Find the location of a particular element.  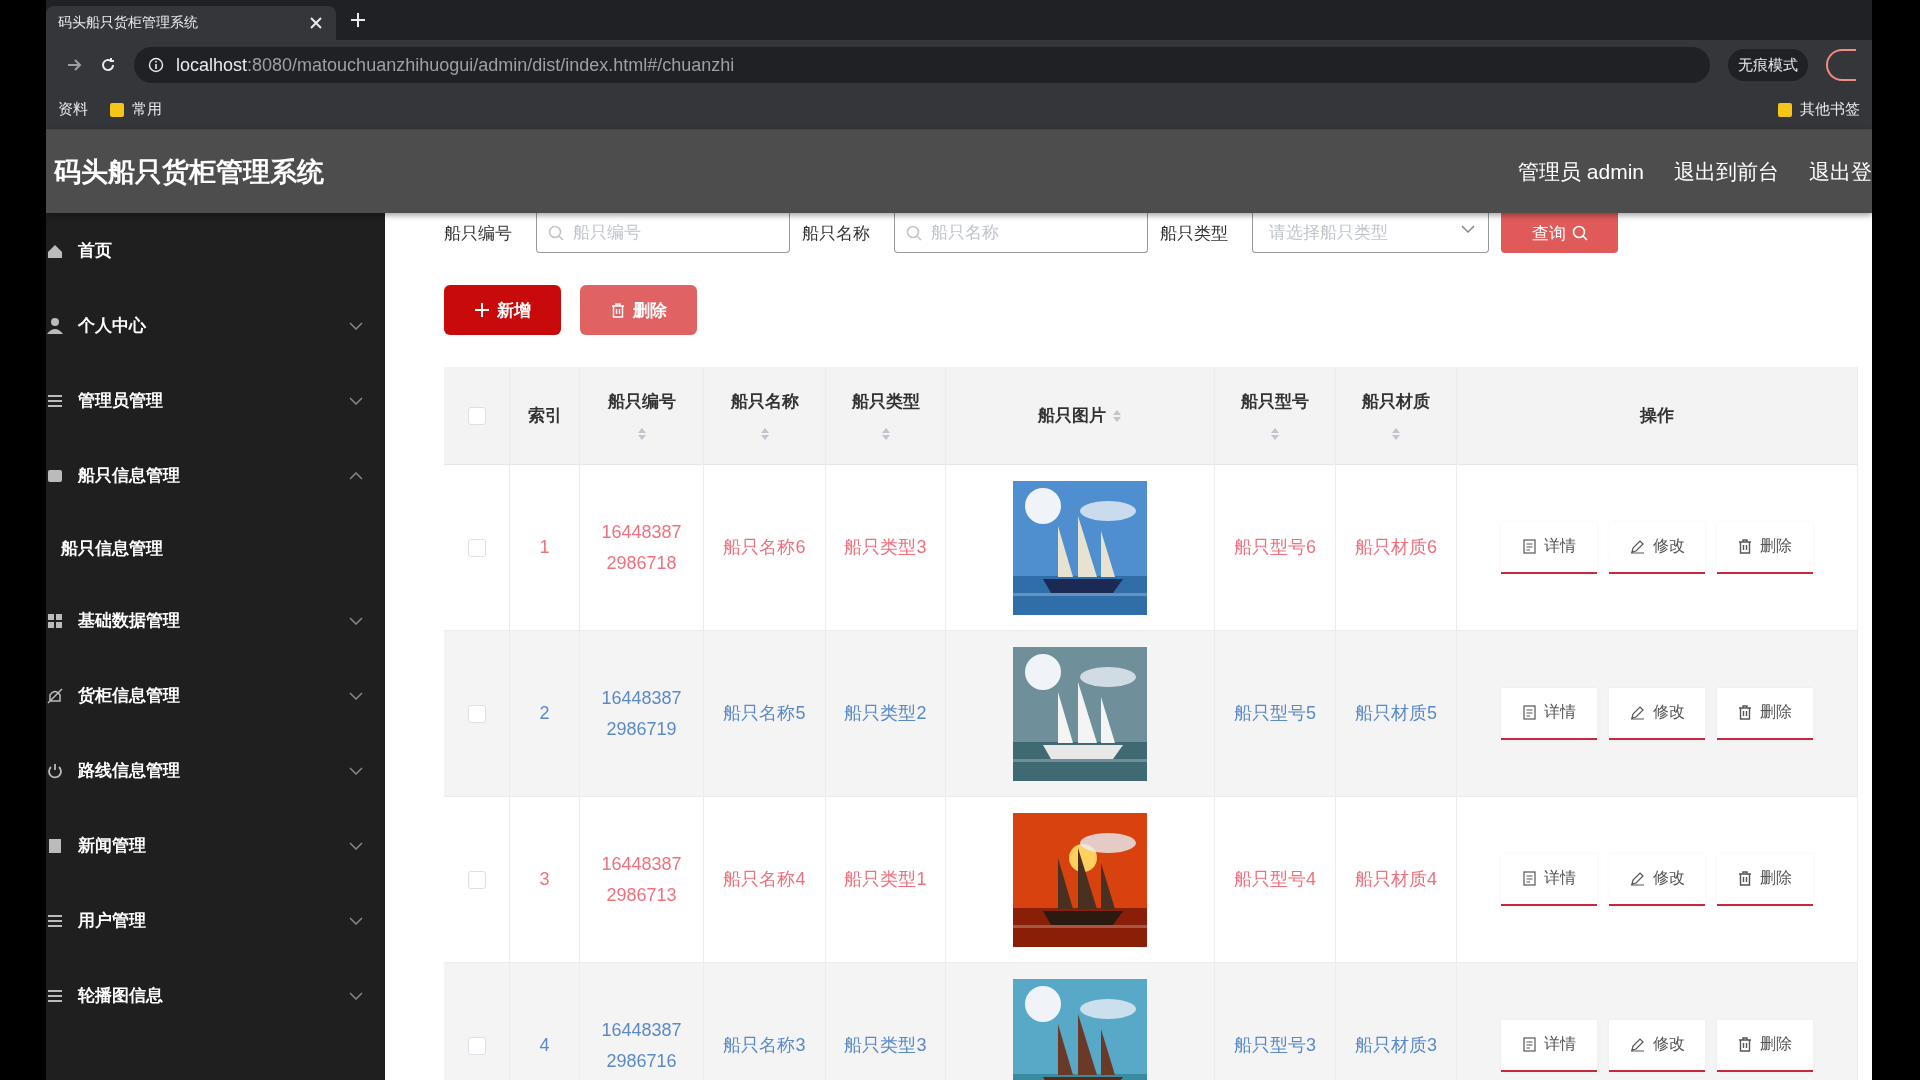

incognito-badge: 无痕模式 is located at coordinates (1768, 65).